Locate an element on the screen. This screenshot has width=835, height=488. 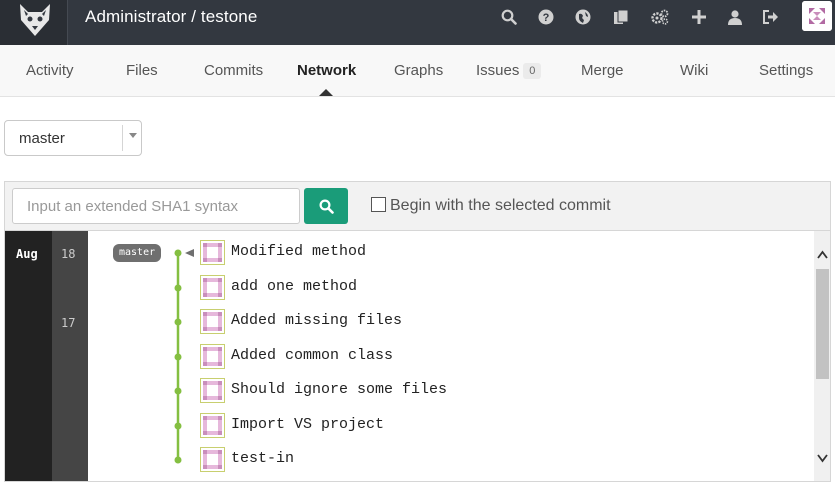
commit-message: test-in is located at coordinates (263, 458).